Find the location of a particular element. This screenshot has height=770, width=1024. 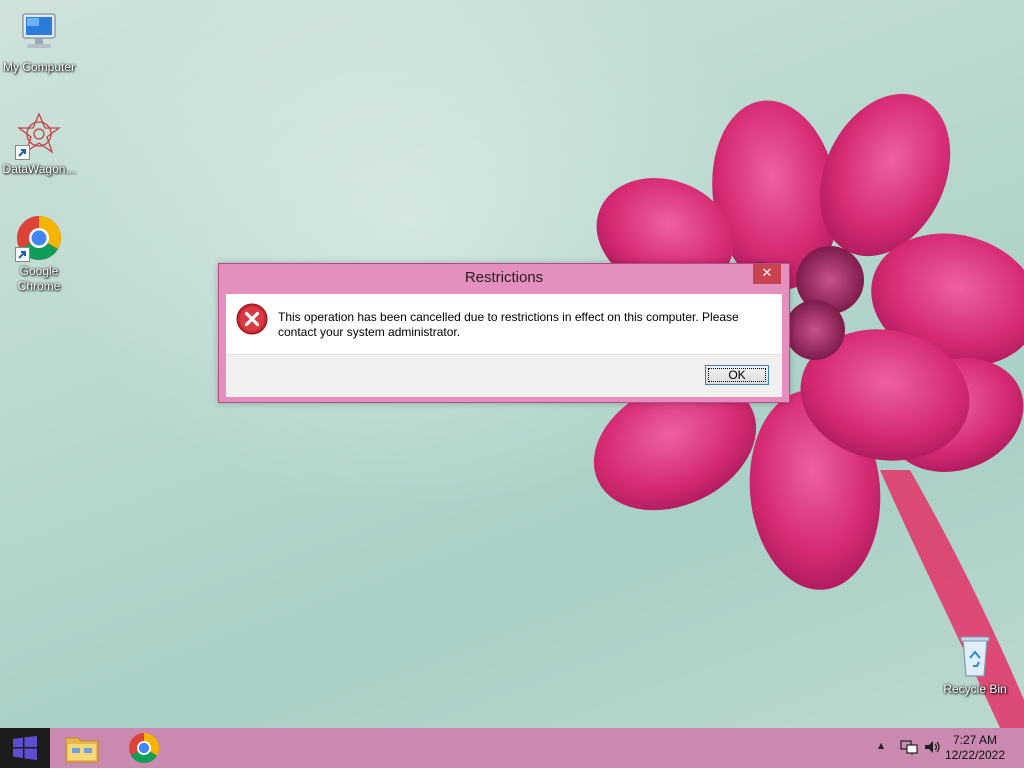

file-explorer-icon is located at coordinates (82, 750).